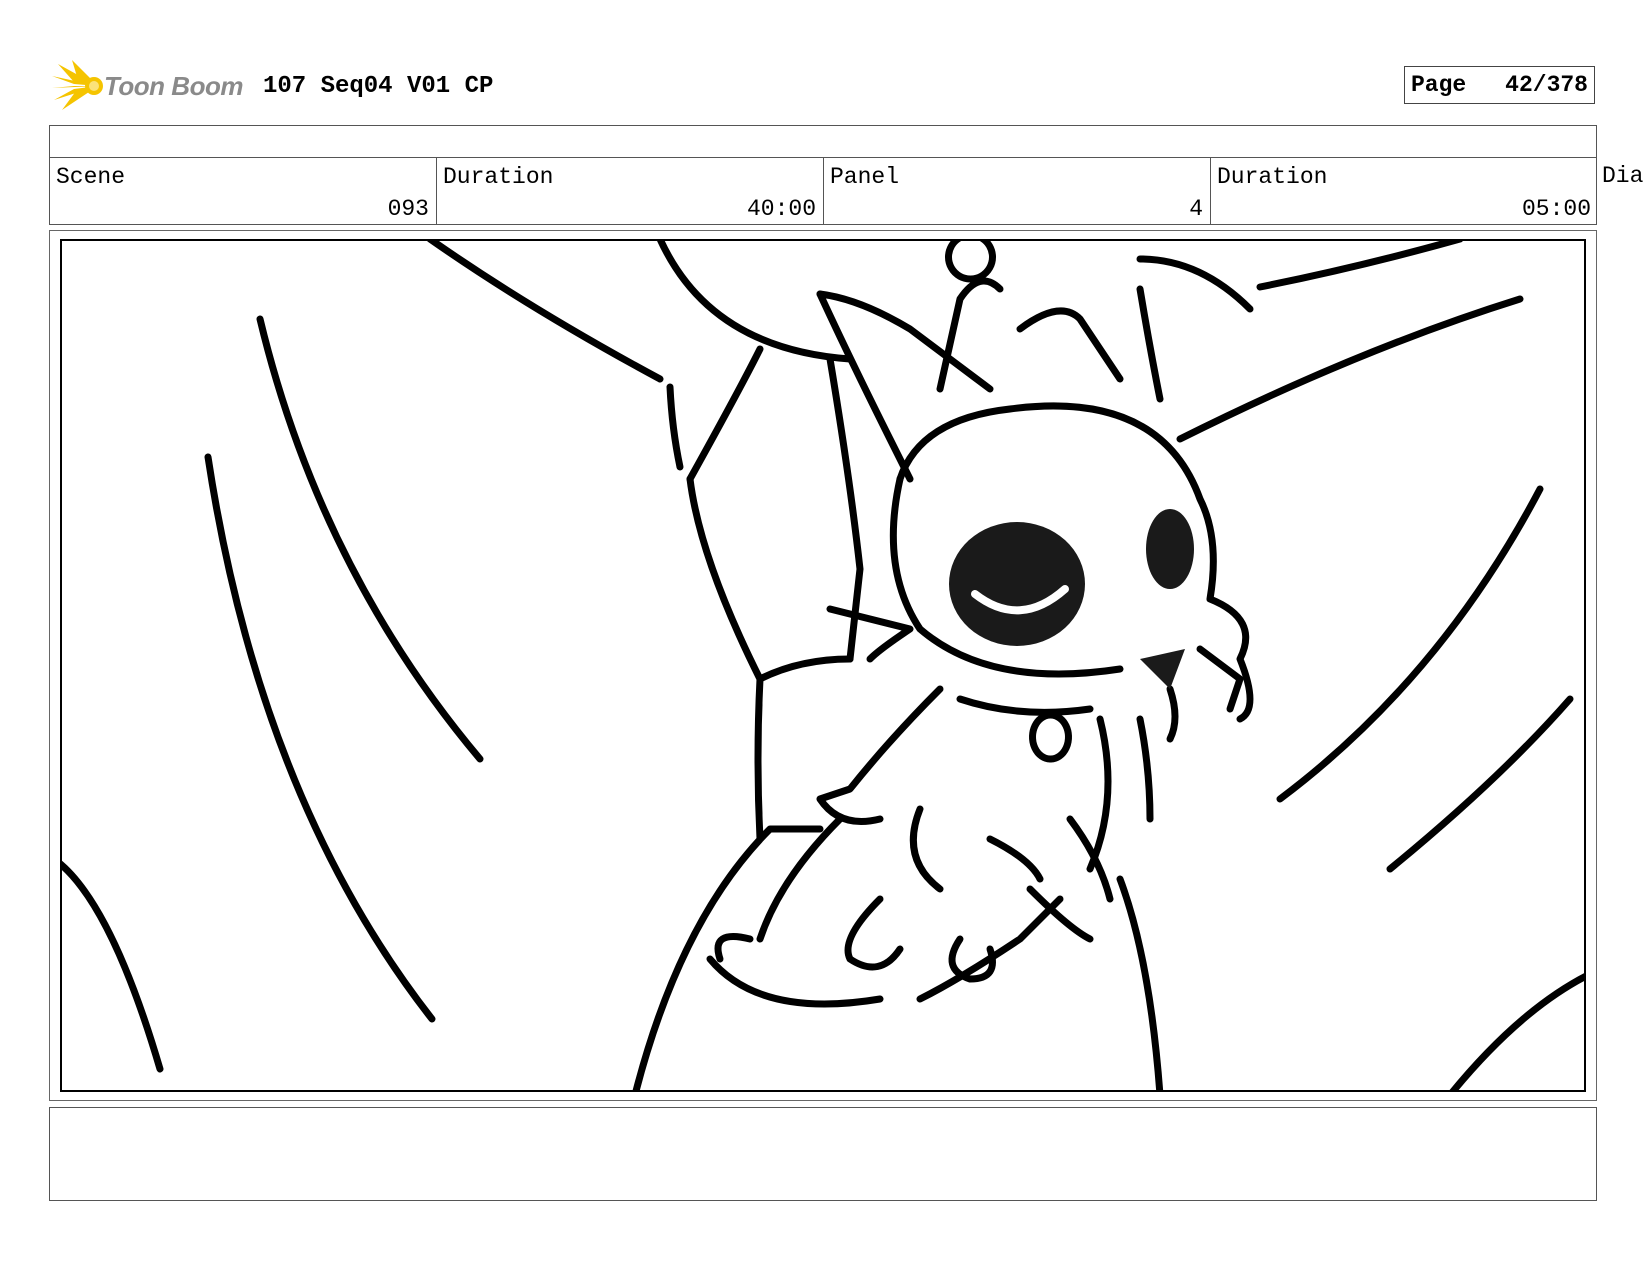 This screenshot has height=1276, width=1648. What do you see at coordinates (1272, 177) in the screenshot?
I see `panel-duration-label: Duration` at bounding box center [1272, 177].